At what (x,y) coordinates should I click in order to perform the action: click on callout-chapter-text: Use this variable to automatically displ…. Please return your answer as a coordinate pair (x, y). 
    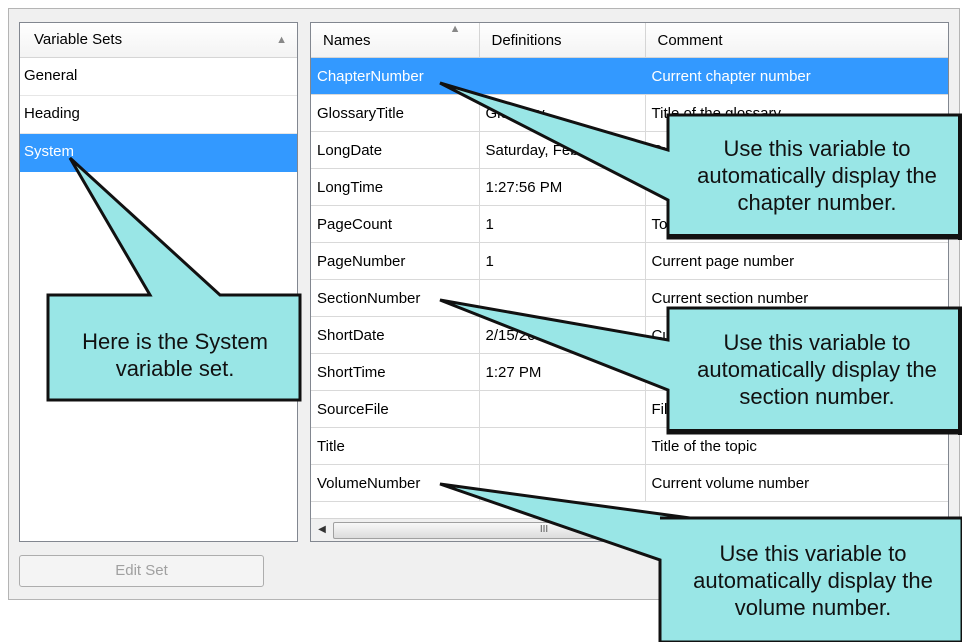
    Looking at the image, I should click on (817, 175).